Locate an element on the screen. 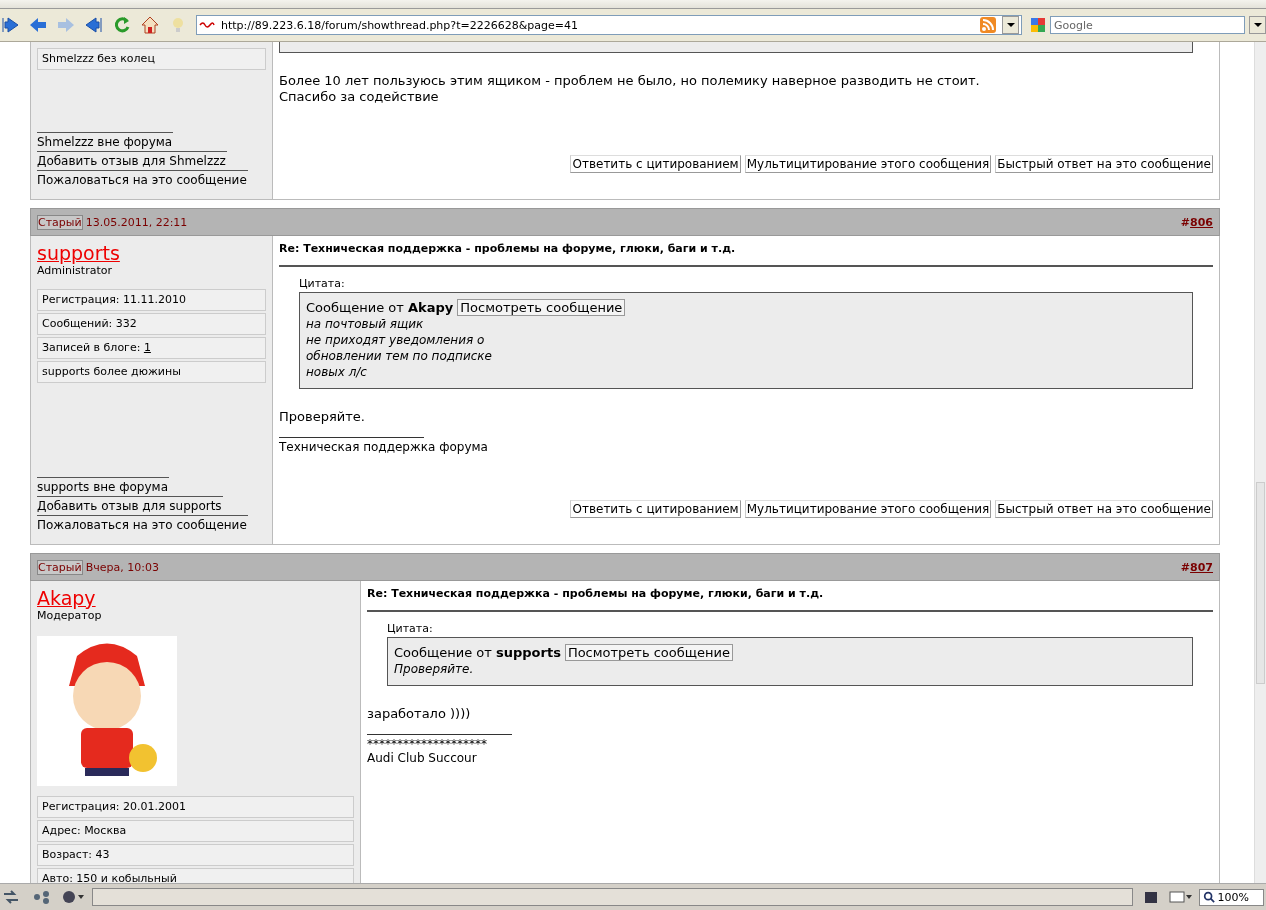 The width and height of the screenshot is (1266, 910). image-icon is located at coordinates (1180, 897).